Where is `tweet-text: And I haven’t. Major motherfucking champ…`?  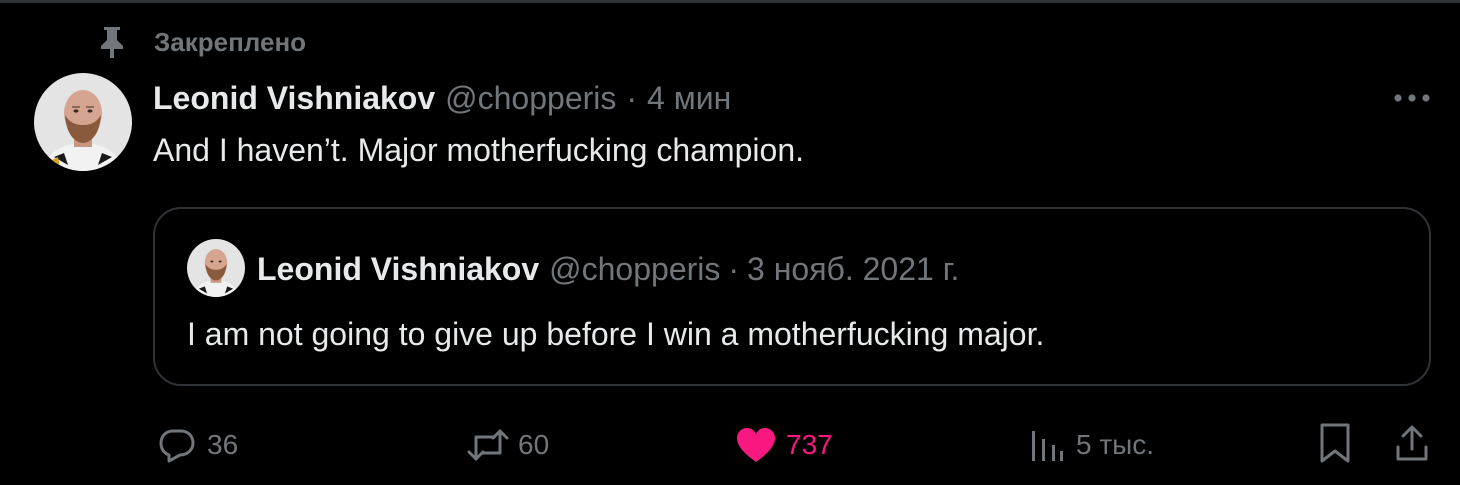 tweet-text: And I haven’t. Major motherfucking champ… is located at coordinates (478, 150).